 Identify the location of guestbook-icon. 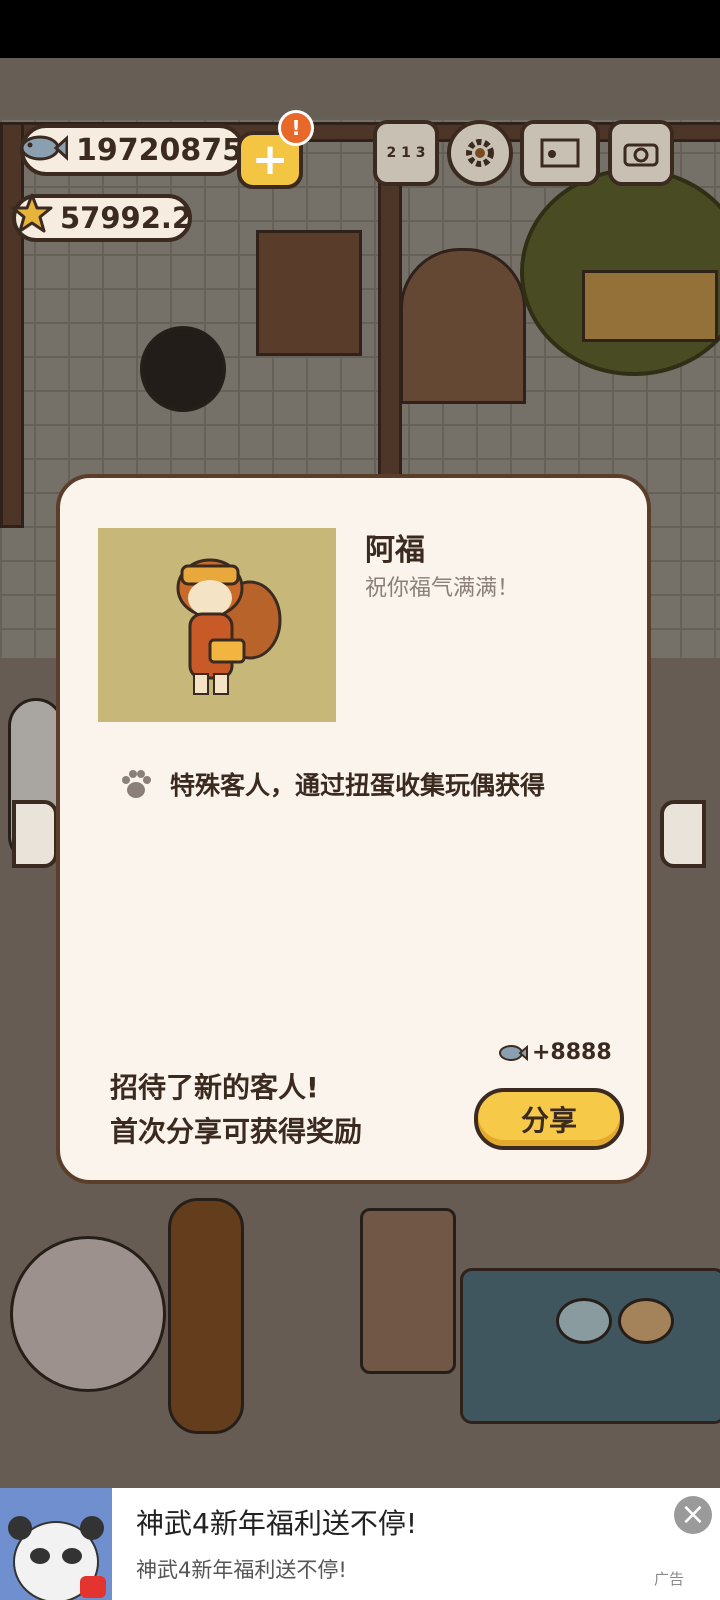
(560, 153).